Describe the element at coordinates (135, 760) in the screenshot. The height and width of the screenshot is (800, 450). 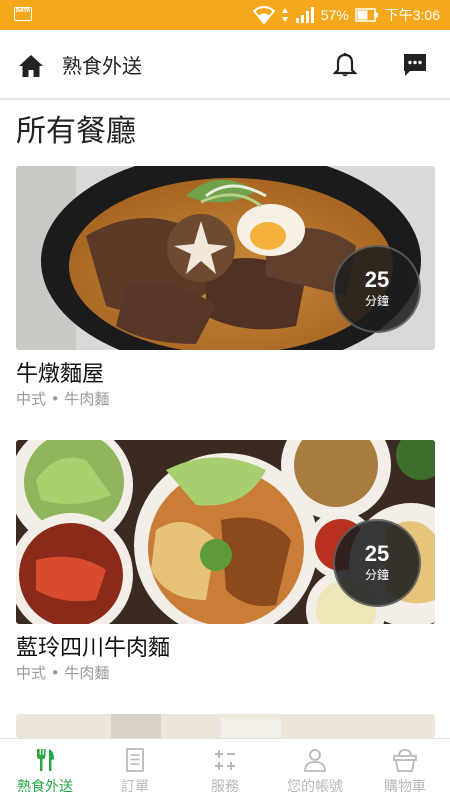
I see `receipt-icon` at that location.